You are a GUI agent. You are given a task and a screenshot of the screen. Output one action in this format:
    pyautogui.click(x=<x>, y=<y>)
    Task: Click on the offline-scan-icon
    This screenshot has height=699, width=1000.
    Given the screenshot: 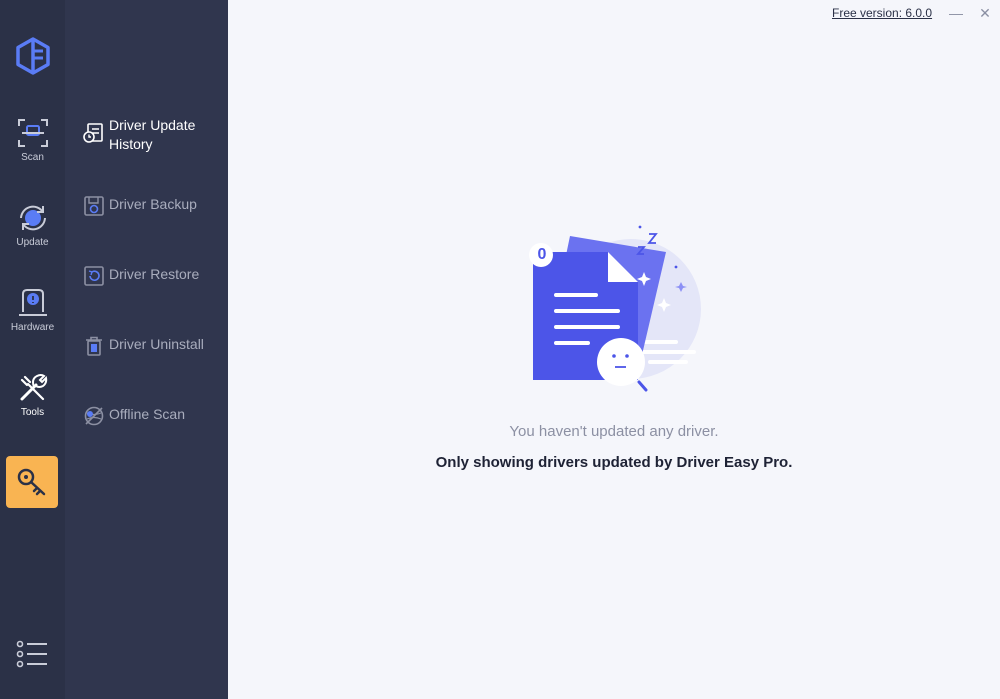 What is the action you would take?
    pyautogui.click(x=94, y=416)
    